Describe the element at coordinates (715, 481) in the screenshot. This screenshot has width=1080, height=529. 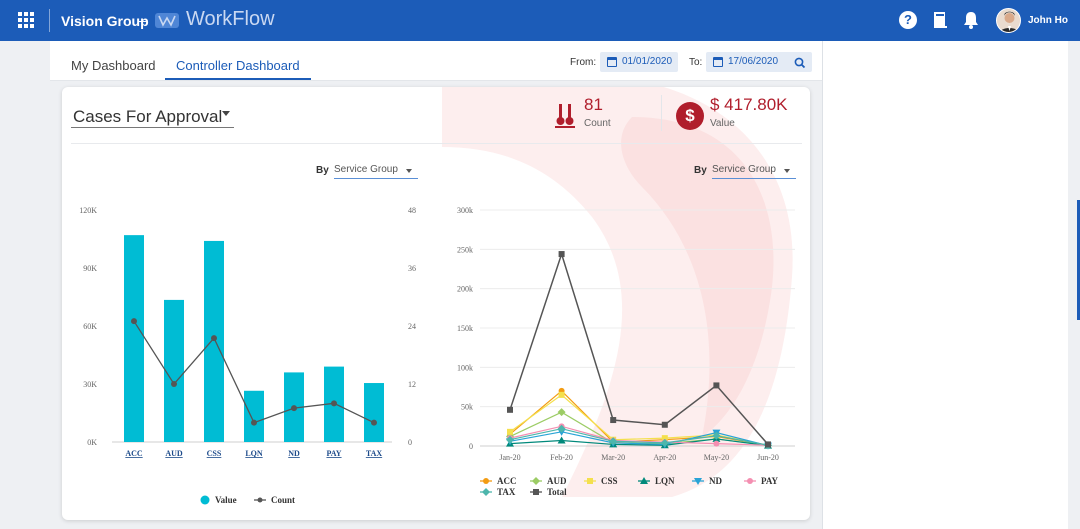
I see `legend-label-nd: ND` at that location.